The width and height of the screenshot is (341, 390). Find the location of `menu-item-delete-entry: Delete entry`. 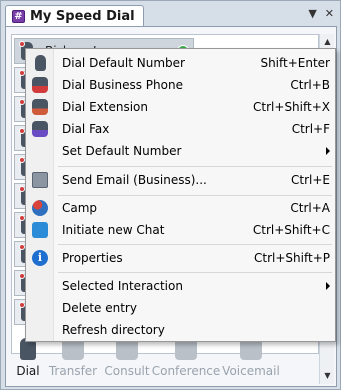

menu-item-delete-entry: Delete entry is located at coordinates (181, 308).